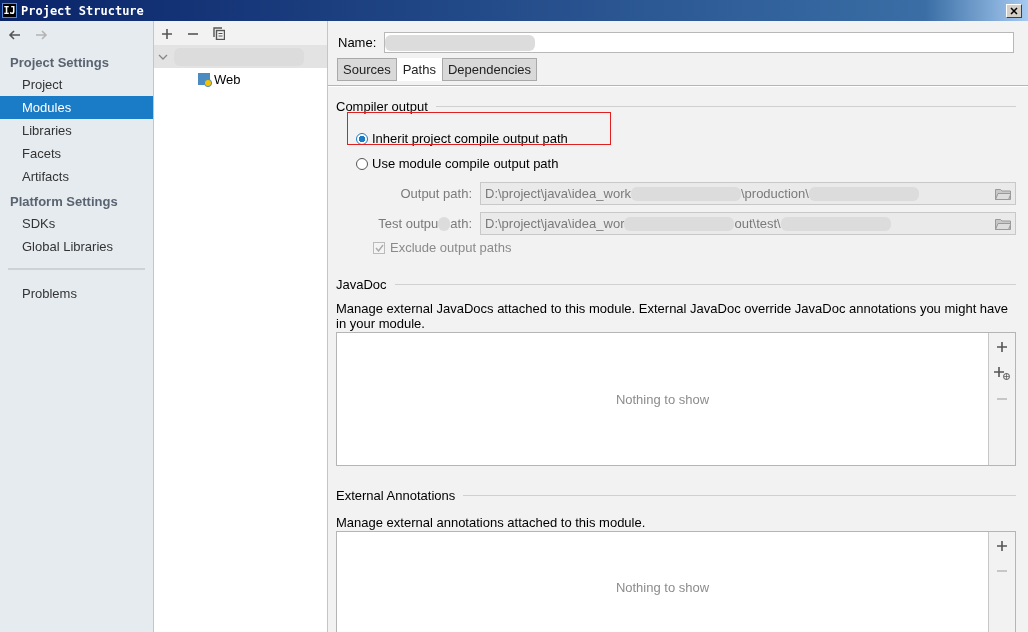 This screenshot has height=632, width=1028. I want to click on option-label: Use module compile output path, so click(465, 163).